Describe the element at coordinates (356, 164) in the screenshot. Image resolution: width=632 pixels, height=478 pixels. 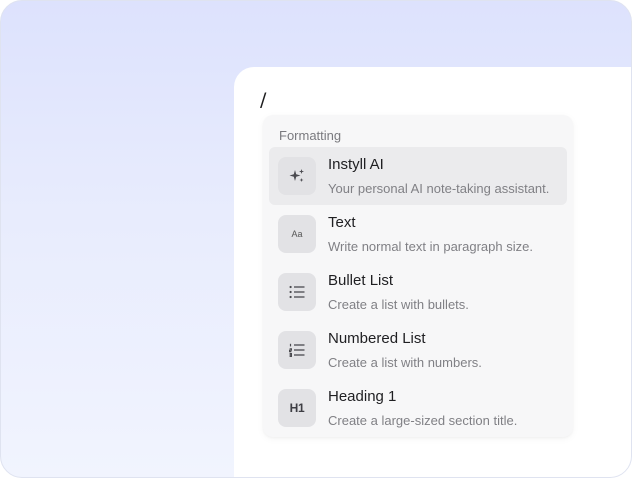
I see `menu-item-title: Instyll AI` at that location.